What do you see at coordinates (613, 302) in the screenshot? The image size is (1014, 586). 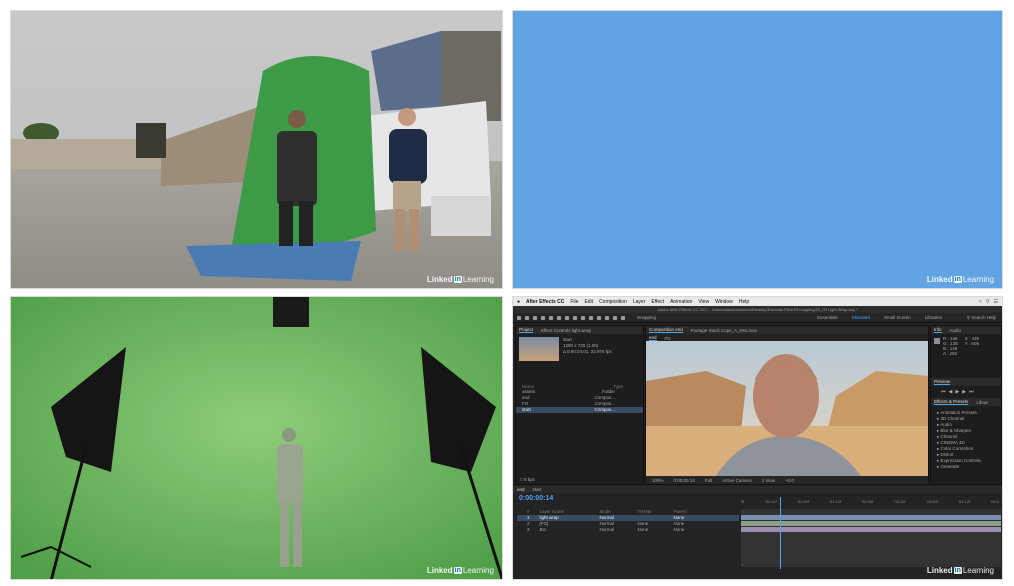 I see `menu-composition: Composition` at bounding box center [613, 302].